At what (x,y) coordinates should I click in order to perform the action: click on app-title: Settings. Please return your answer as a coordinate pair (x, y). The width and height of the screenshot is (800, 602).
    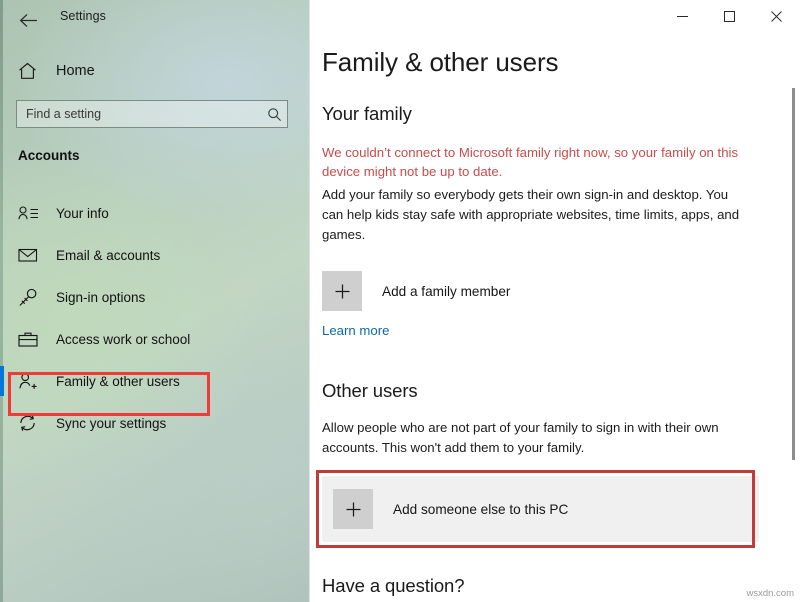
    Looking at the image, I should click on (83, 16).